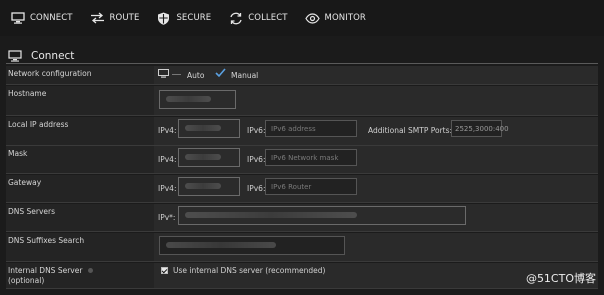 Image resolution: width=604 pixels, height=295 pixels. Describe the element at coordinates (311, 157) in the screenshot. I see `mask-ipv6-input: IPv6 Network mask` at that location.